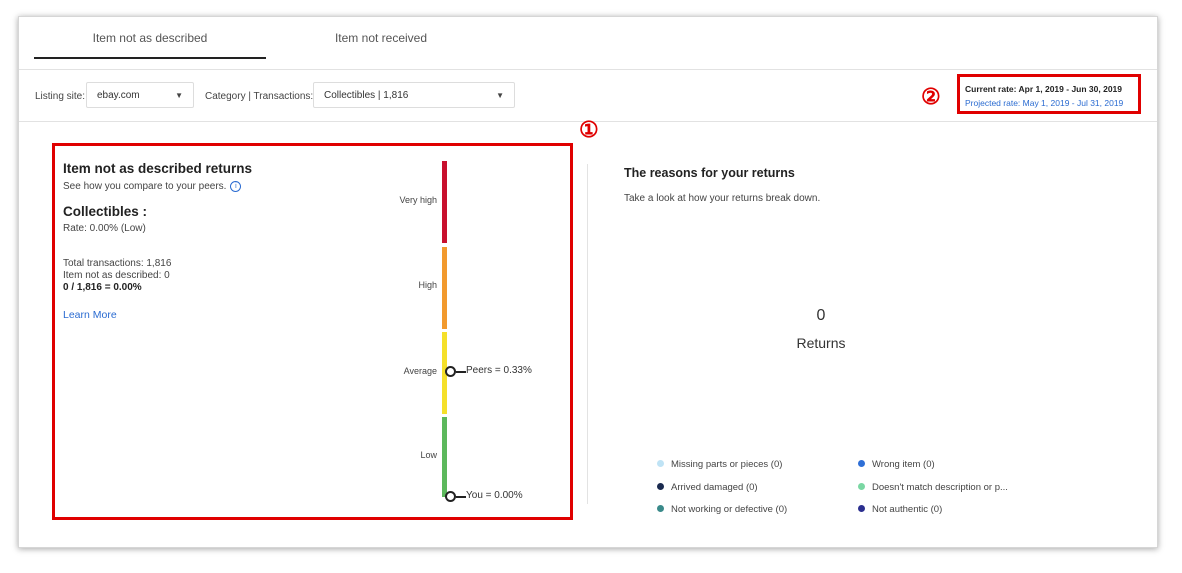  What do you see at coordinates (461, 497) in the screenshot?
I see `you-pointer-line` at bounding box center [461, 497].